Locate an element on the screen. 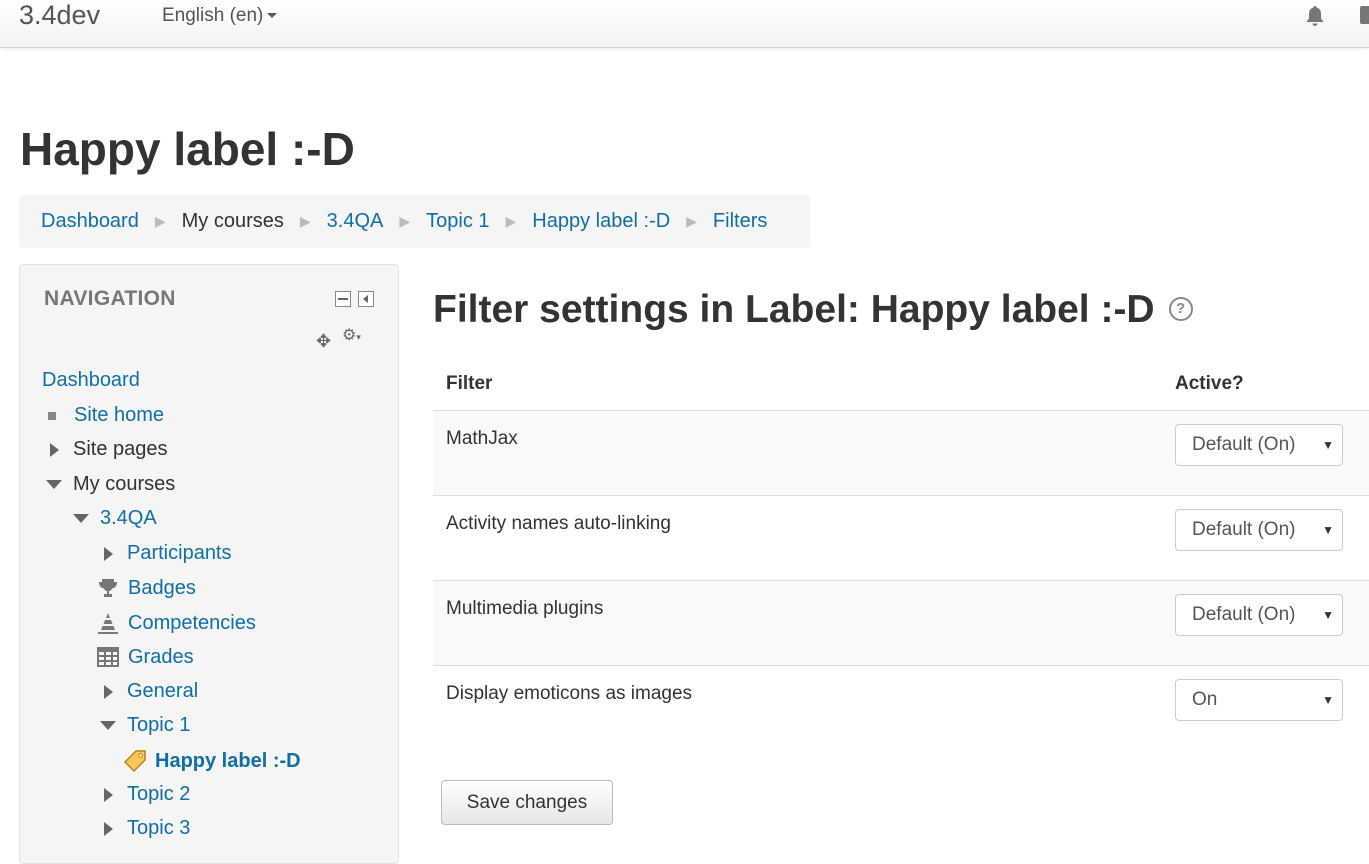  nav-item-label: Topic 1 is located at coordinates (159, 725).